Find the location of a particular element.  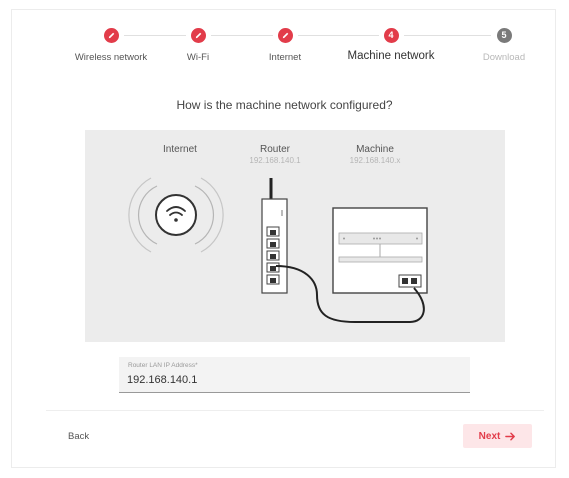

router-ip-input is located at coordinates (292, 380).